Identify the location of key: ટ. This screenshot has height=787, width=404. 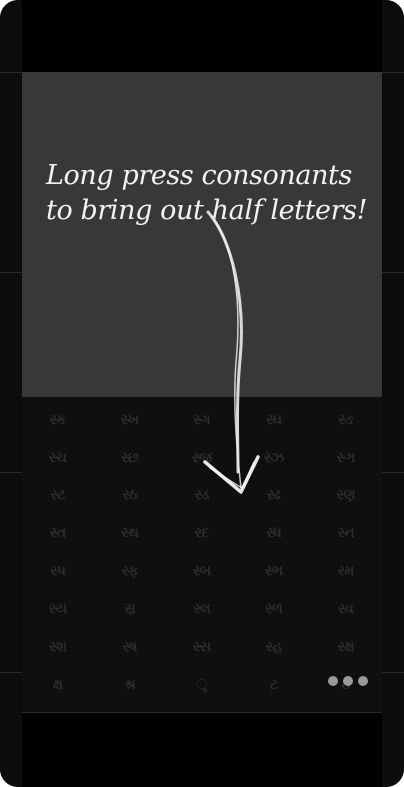
(274, 685).